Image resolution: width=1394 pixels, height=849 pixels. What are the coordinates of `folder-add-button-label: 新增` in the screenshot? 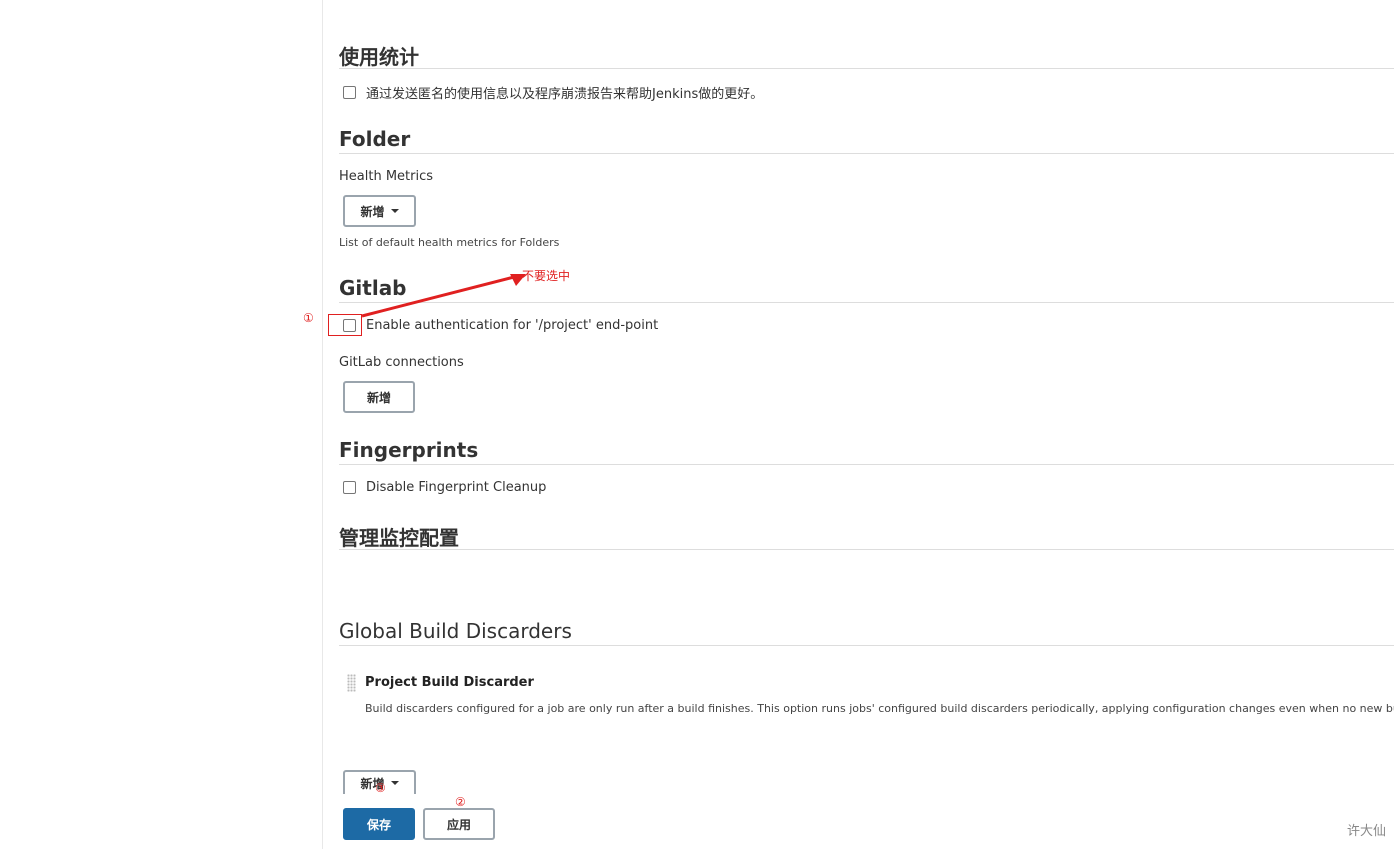 It's located at (372, 211).